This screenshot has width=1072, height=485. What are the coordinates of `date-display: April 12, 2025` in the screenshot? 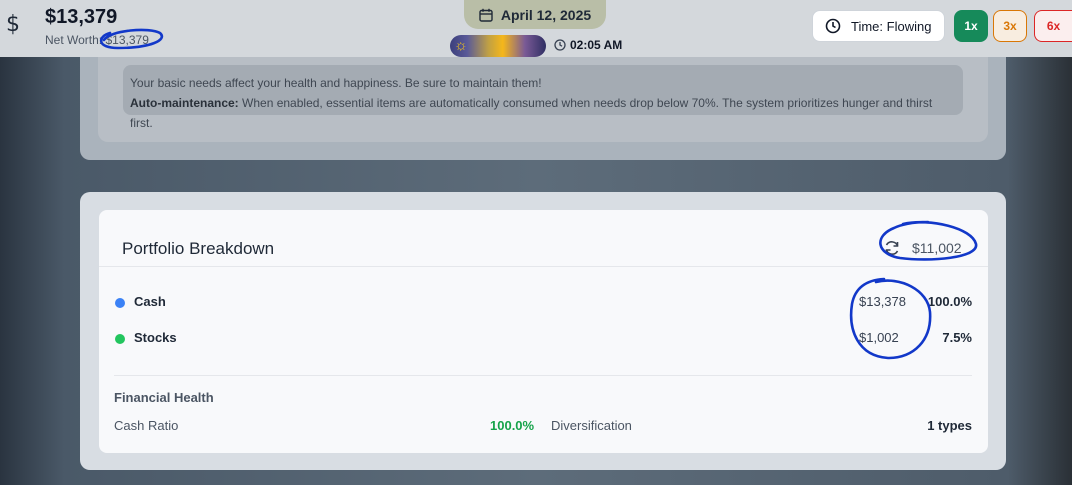 It's located at (535, 14).